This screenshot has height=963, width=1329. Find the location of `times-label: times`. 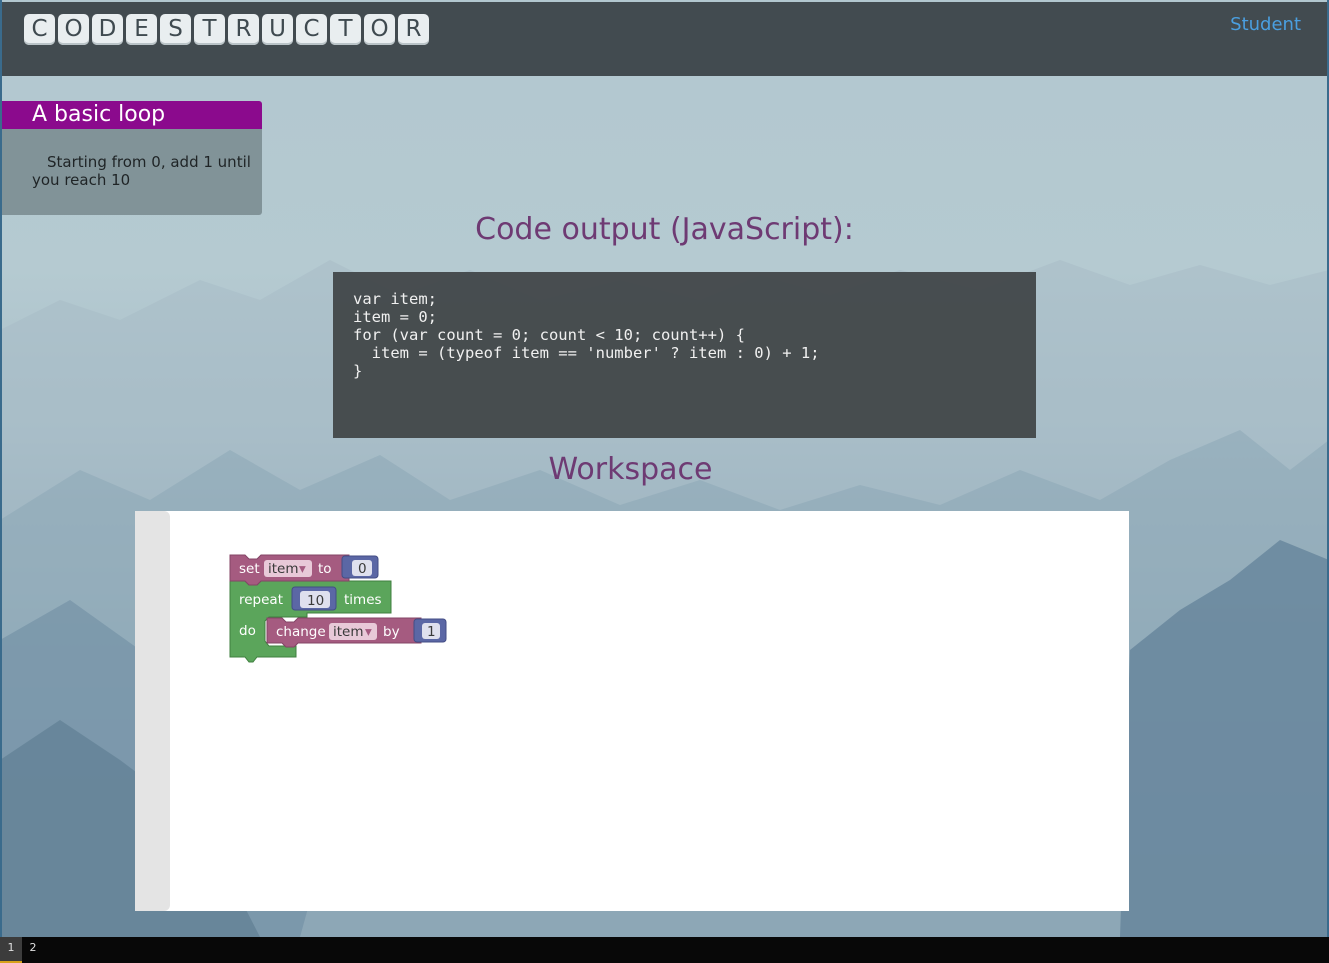

times-label: times is located at coordinates (363, 600).